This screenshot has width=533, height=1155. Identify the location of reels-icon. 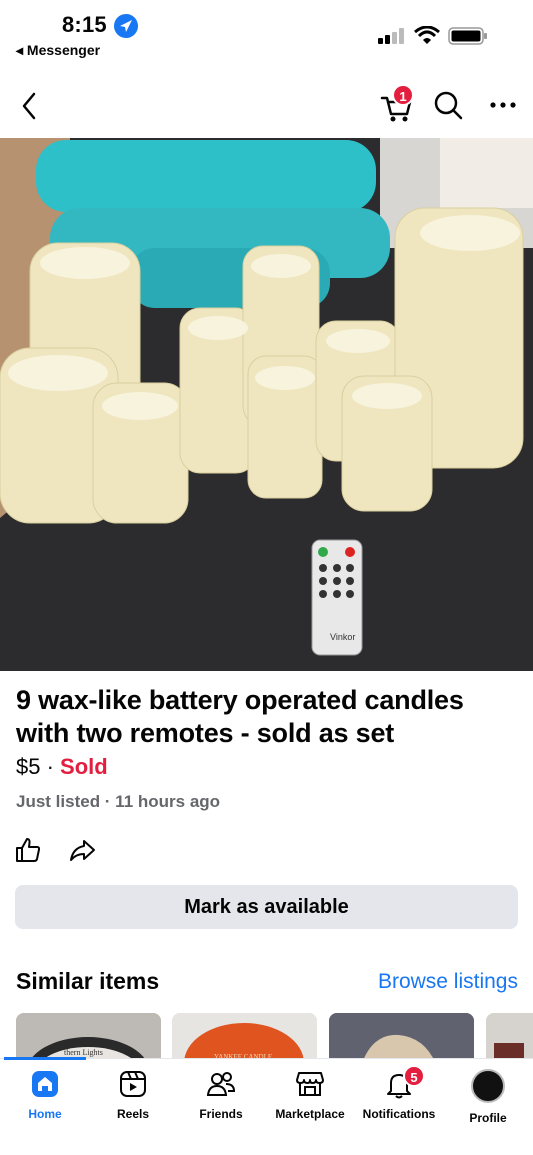
(133, 1084).